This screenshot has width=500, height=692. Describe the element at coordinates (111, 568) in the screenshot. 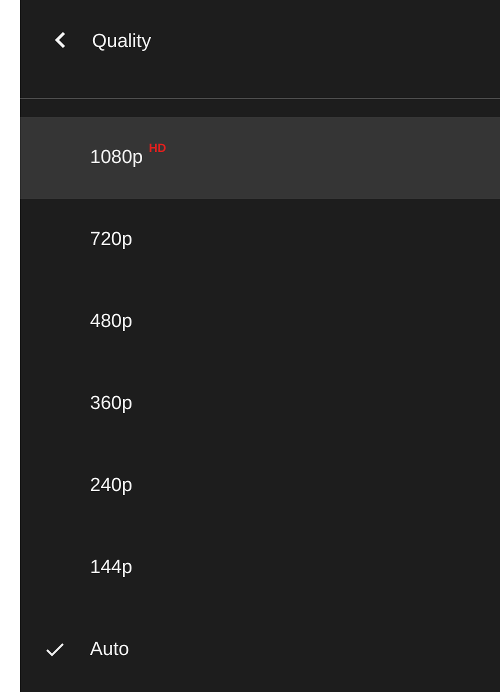

I see `option-label: 144p` at that location.